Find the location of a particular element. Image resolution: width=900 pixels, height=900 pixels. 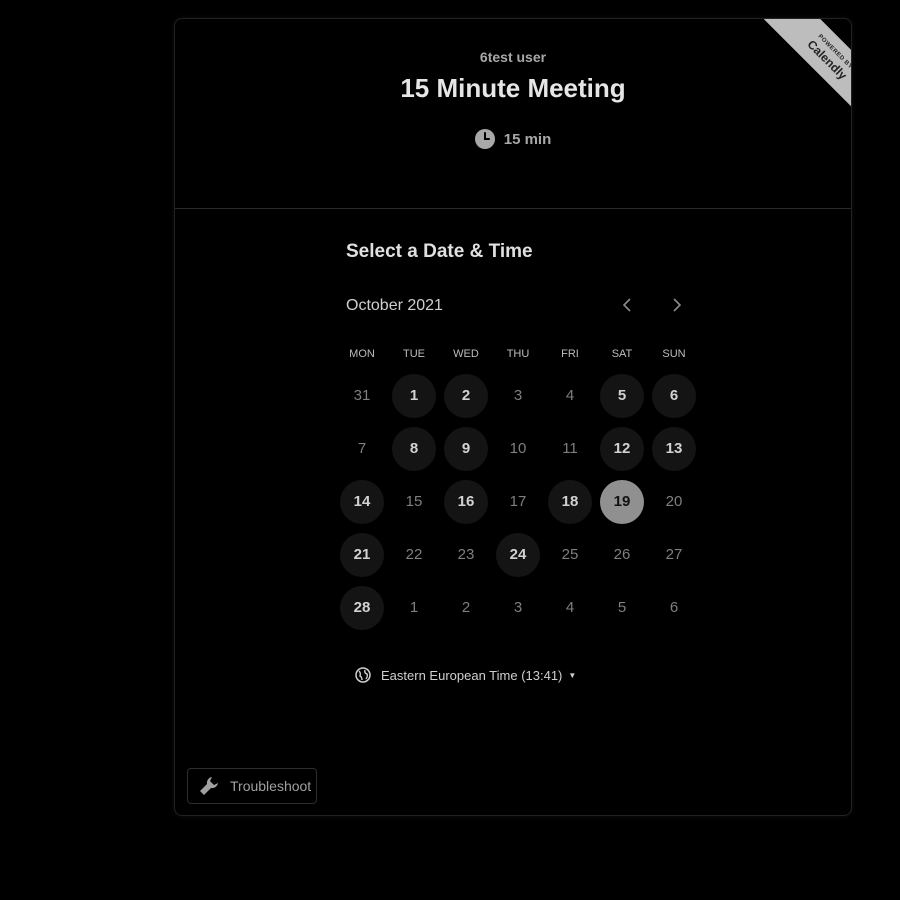

troubleshoot-label: Troubleshoot is located at coordinates (271, 786).